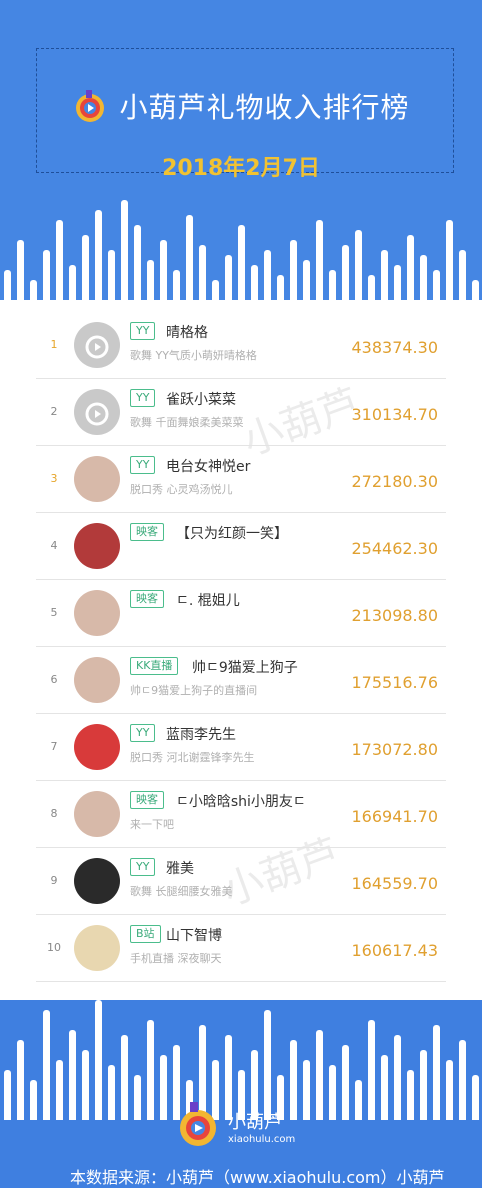 The height and width of the screenshot is (1188, 482). Describe the element at coordinates (54, 411) in the screenshot. I see `rank-number: 2` at that location.